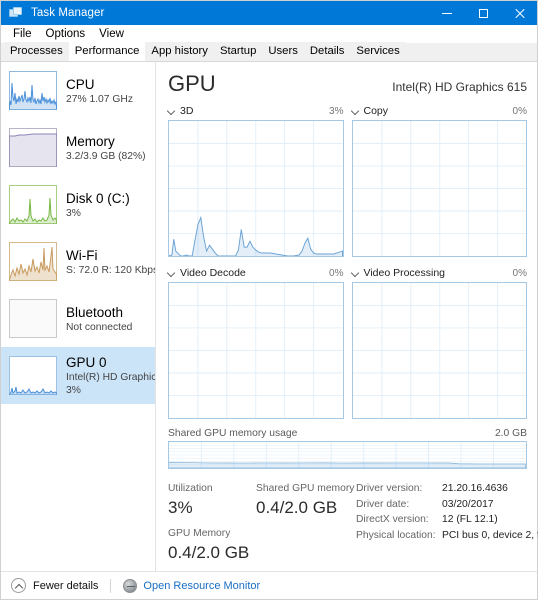  What do you see at coordinates (447, 13) in the screenshot?
I see `minimize-button` at bounding box center [447, 13].